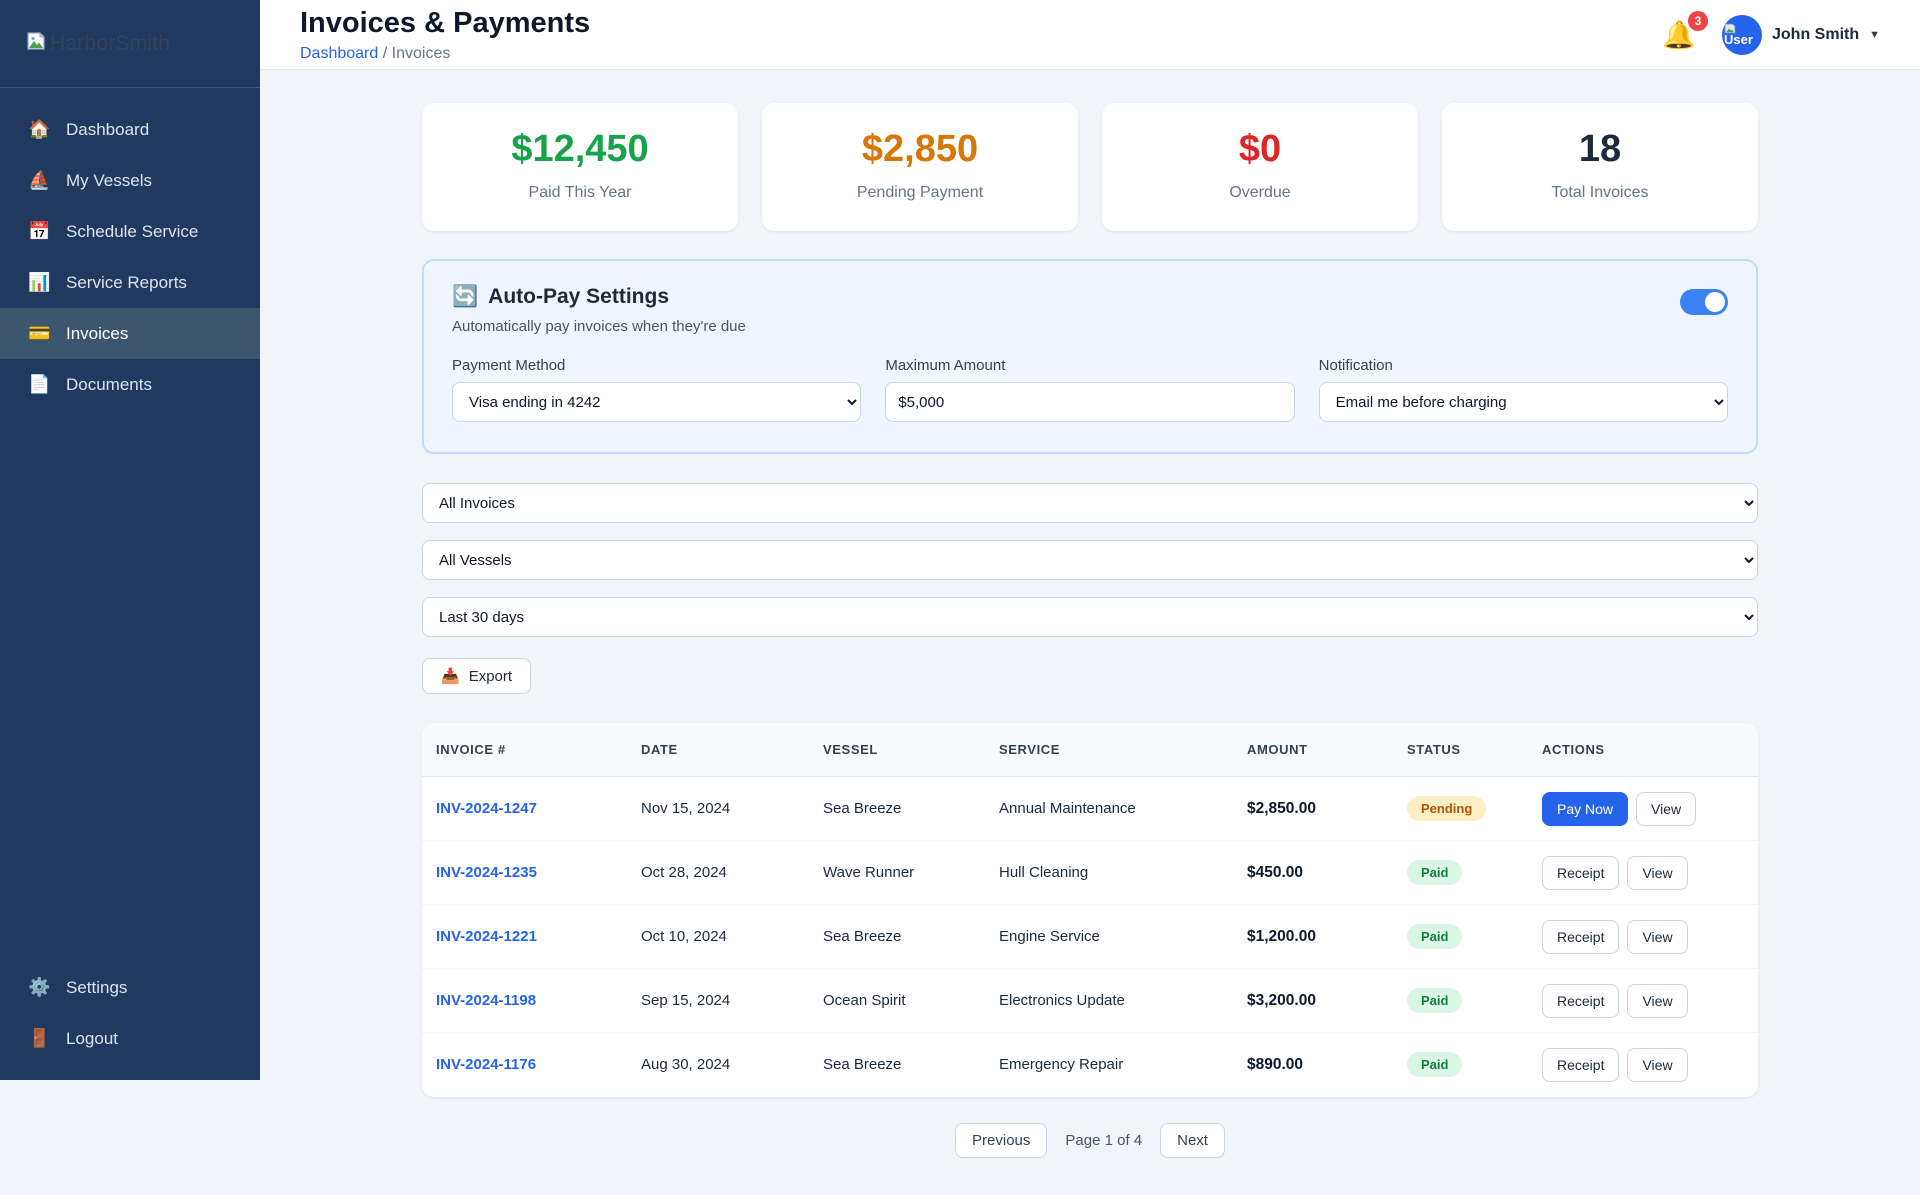 Image resolution: width=1920 pixels, height=1195 pixels. Describe the element at coordinates (339, 53) in the screenshot. I see `breadcrumb-dashboard-link: Dashboard` at that location.